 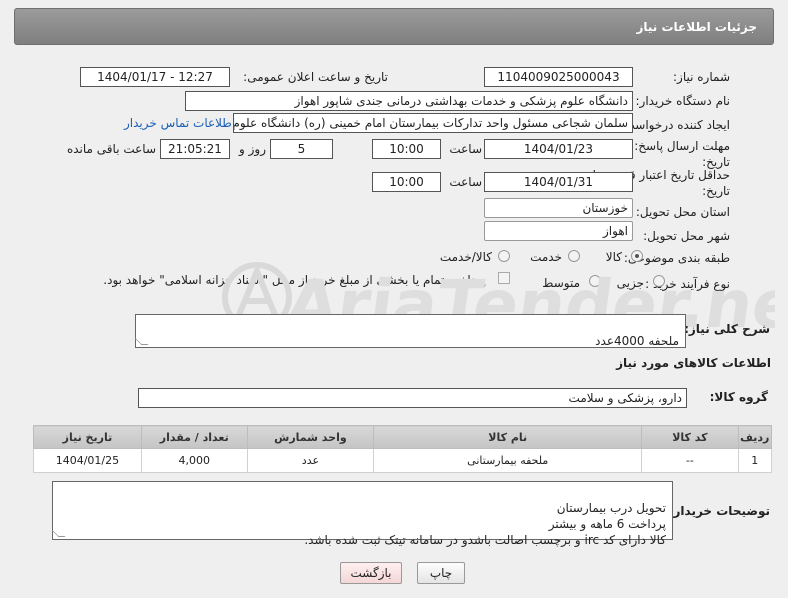 What do you see at coordinates (252, 149) in the screenshot?
I see `days-and-label: روز و` at bounding box center [252, 149].